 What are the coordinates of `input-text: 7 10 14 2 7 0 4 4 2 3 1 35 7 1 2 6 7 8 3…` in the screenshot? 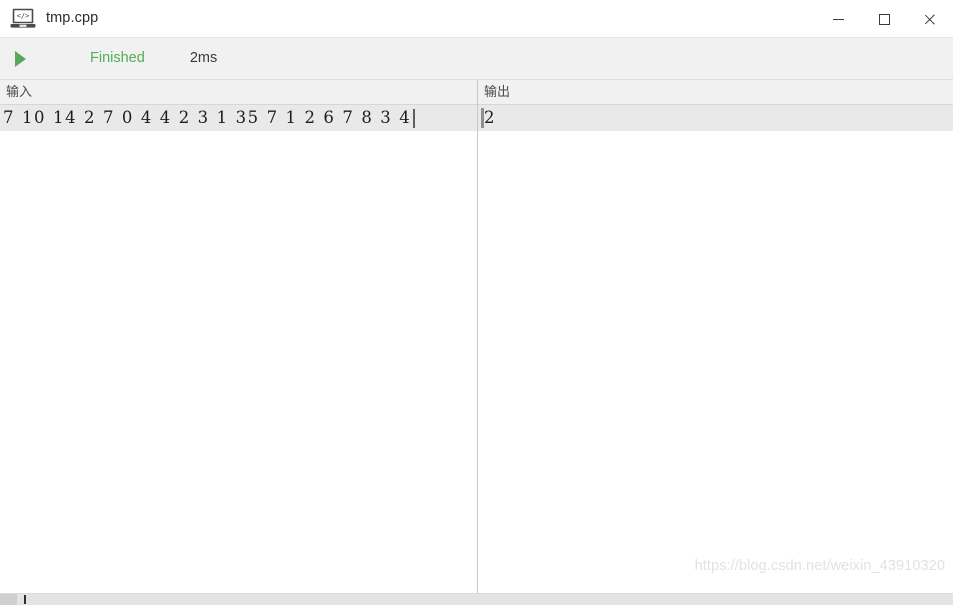 It's located at (207, 117).